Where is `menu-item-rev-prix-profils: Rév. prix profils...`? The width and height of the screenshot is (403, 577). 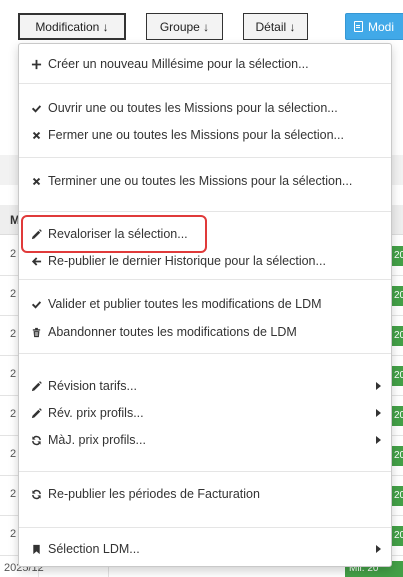
menu-item-rev-prix-profils: Rév. prix profils... is located at coordinates (205, 413).